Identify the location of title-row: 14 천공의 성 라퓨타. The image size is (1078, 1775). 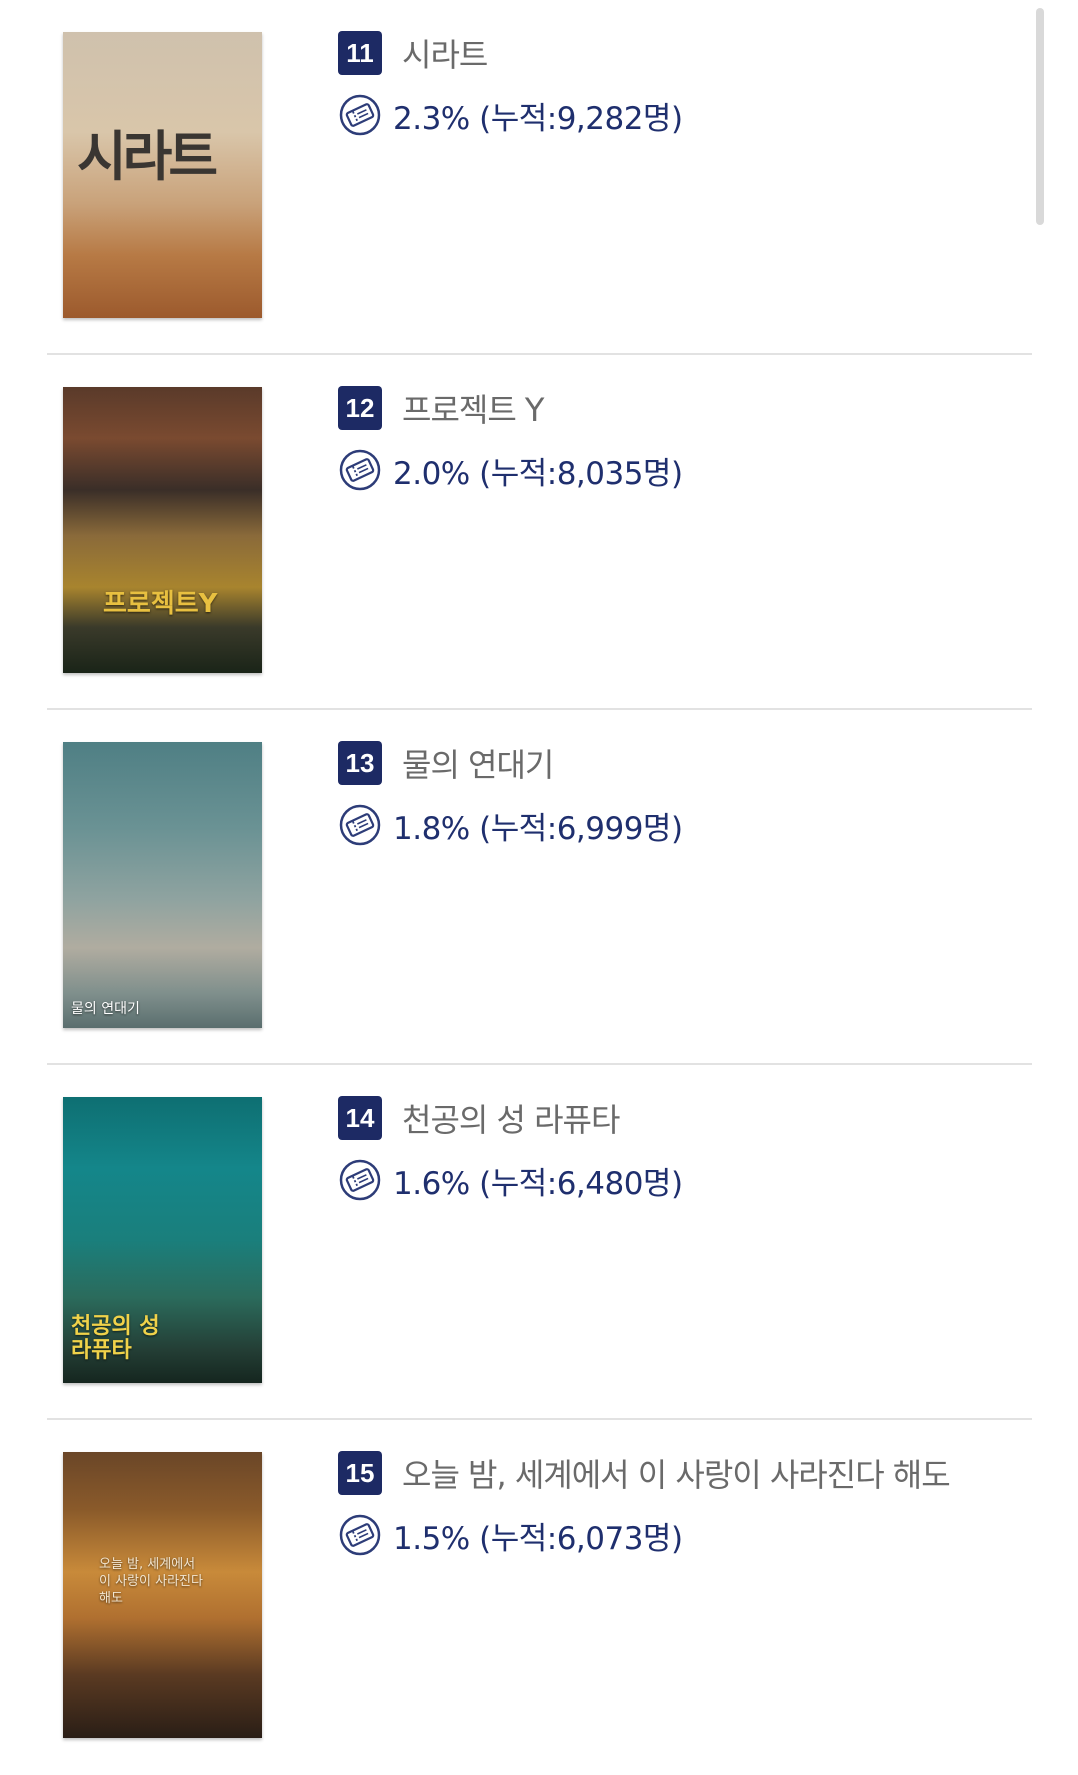
(685, 1118).